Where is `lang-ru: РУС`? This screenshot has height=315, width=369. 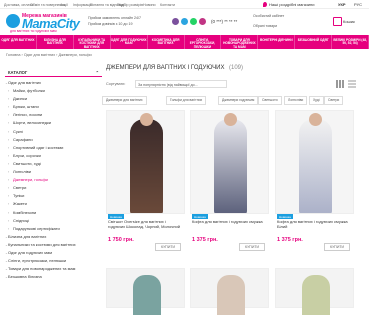
lang-ru: РУС is located at coordinates (358, 4).